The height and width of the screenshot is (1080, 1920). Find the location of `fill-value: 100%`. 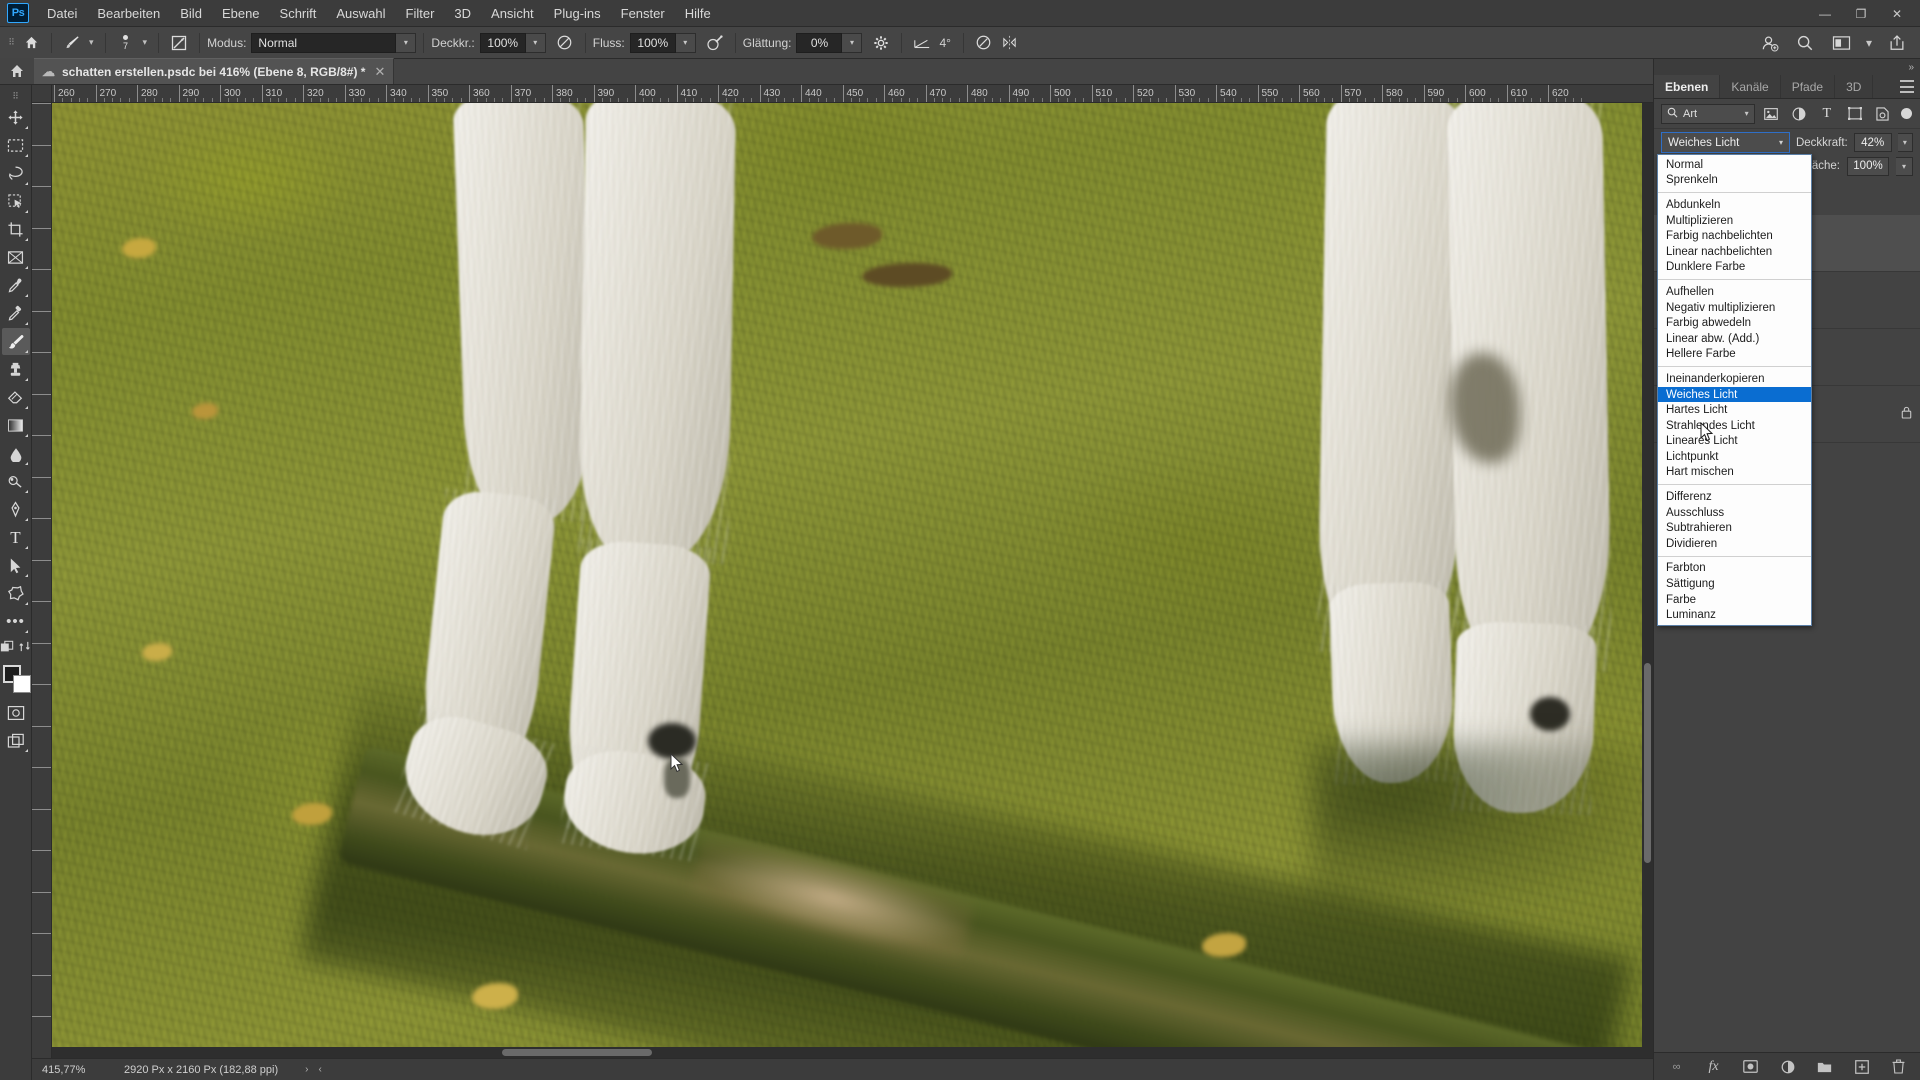

fill-value: 100% is located at coordinates (1868, 166).